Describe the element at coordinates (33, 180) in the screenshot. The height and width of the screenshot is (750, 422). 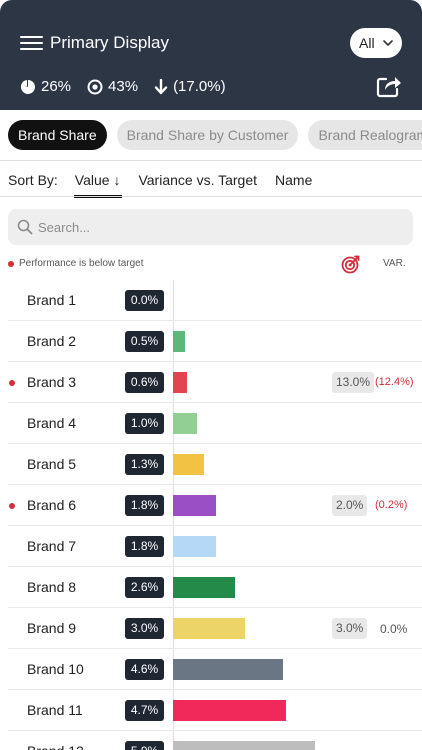
I see `sort-label: Sort By:` at that location.